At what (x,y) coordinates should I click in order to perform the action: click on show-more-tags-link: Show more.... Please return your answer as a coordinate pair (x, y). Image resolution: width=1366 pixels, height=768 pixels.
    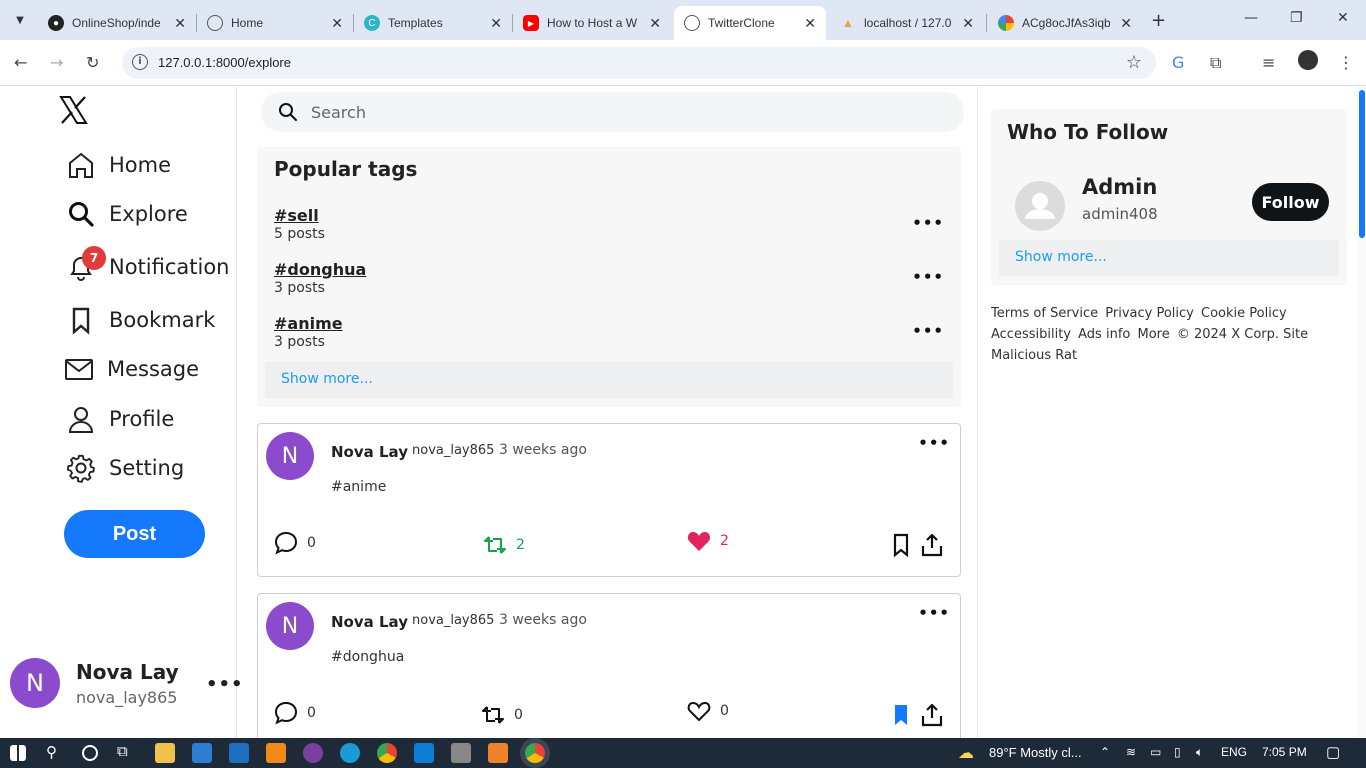
    Looking at the image, I should click on (609, 380).